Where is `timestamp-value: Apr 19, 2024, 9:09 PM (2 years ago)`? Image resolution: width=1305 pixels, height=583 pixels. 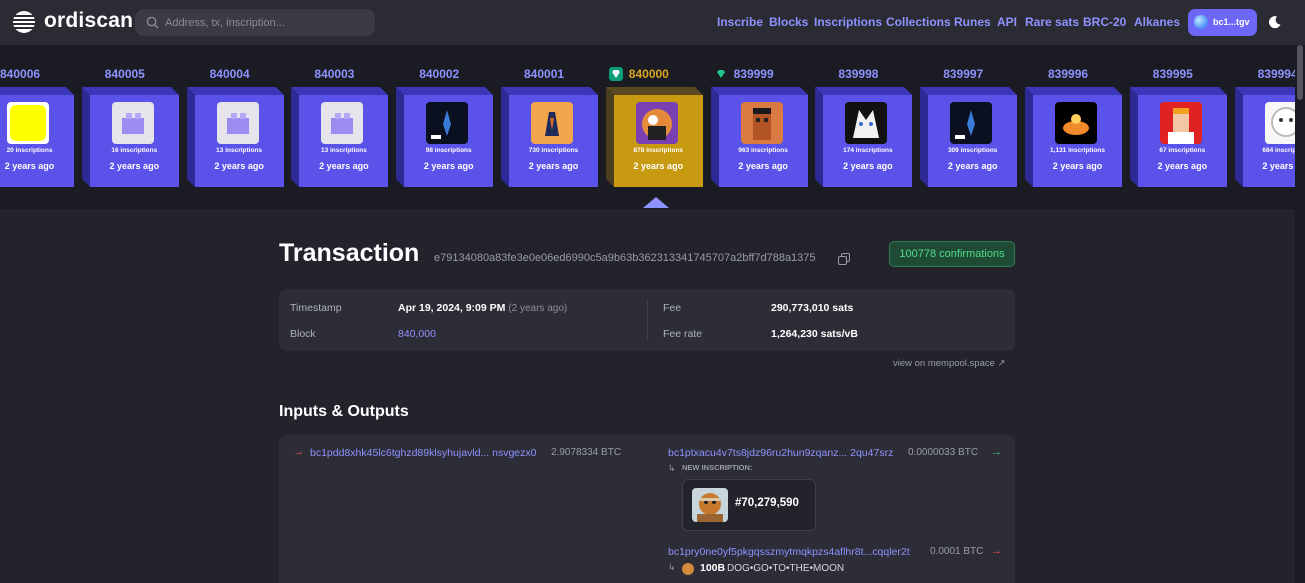 timestamp-value: Apr 19, 2024, 9:09 PM (2 years ago) is located at coordinates (483, 308).